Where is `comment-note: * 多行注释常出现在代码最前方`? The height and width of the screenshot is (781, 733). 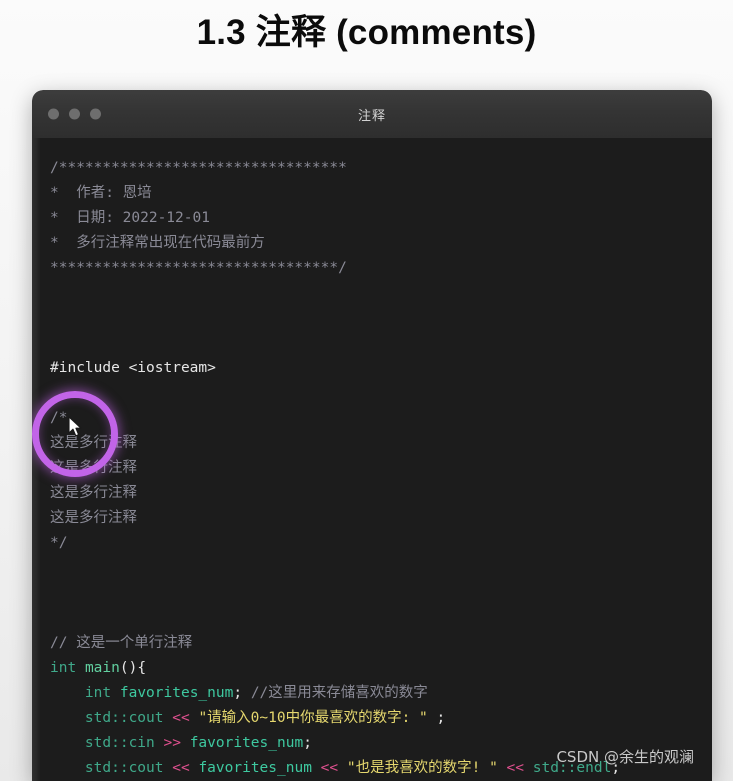 comment-note: * 多行注释常出现在代码最前方 is located at coordinates (157, 243).